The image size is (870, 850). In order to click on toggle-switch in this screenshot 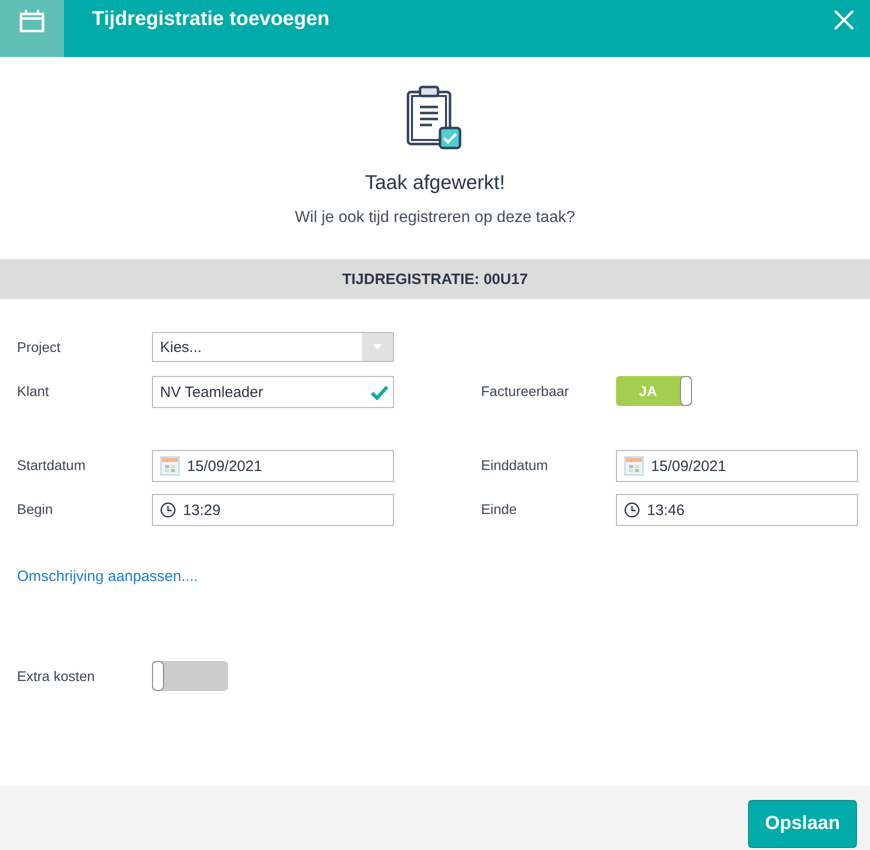, I will do `click(190, 676)`.